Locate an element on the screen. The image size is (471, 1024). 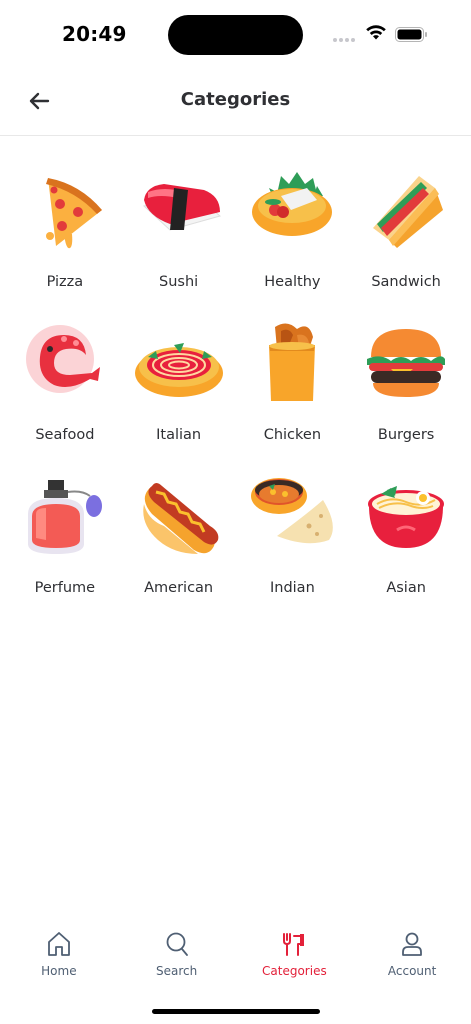
nav-categories: Categories is located at coordinates (295, 956).